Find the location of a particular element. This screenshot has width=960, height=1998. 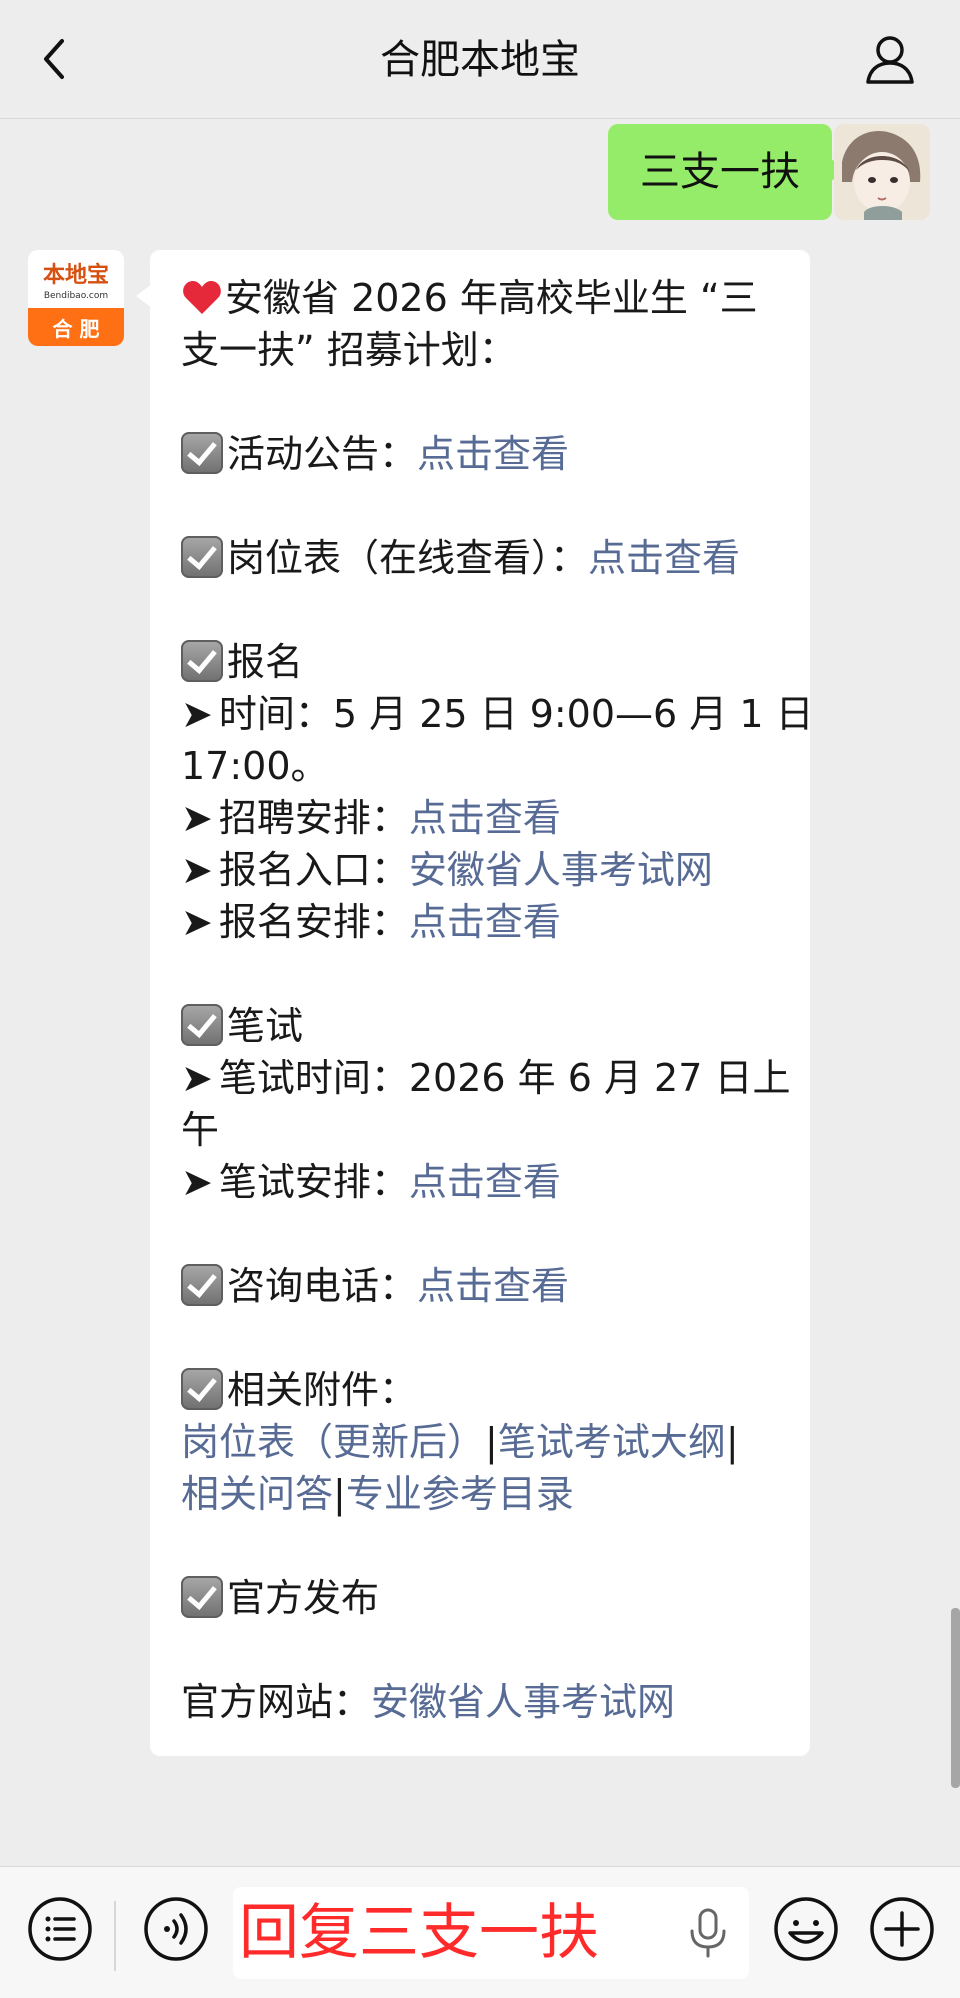

activity-row: 活动公告：点击查看 is located at coordinates (481, 454).